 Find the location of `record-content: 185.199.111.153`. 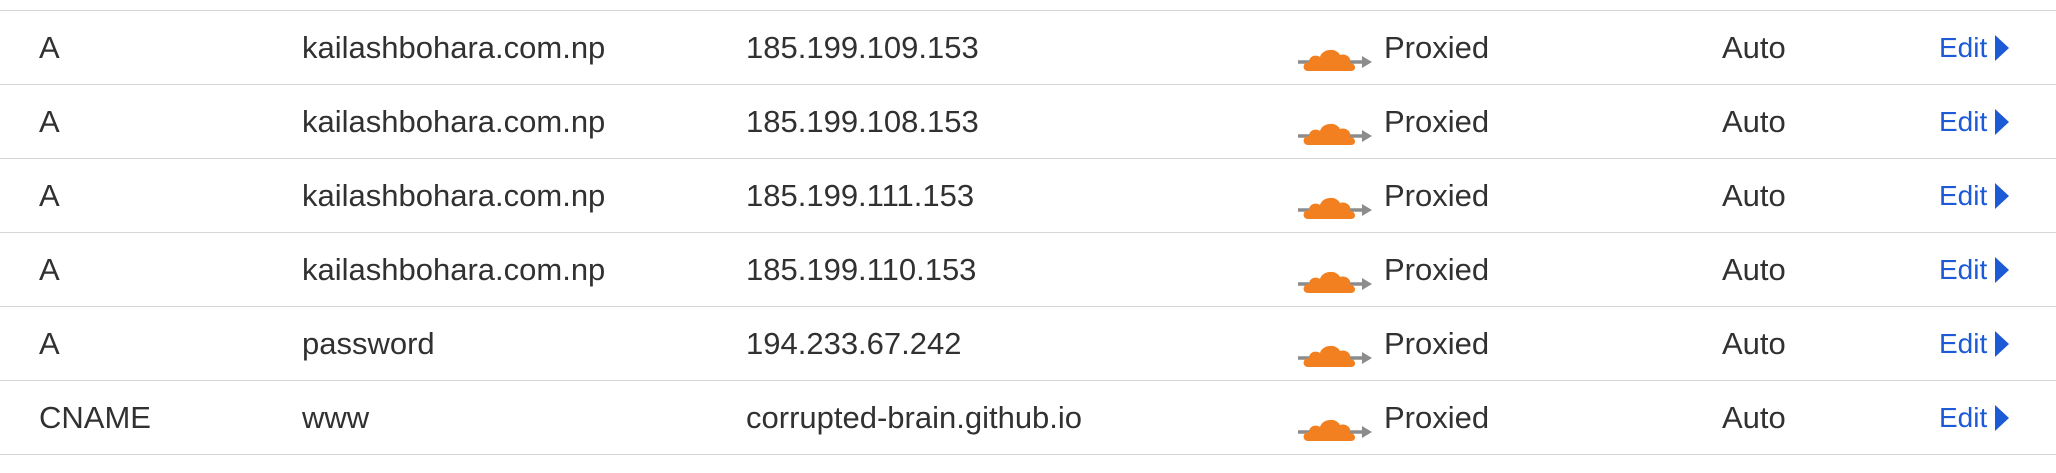

record-content: 185.199.111.153 is located at coordinates (860, 195).